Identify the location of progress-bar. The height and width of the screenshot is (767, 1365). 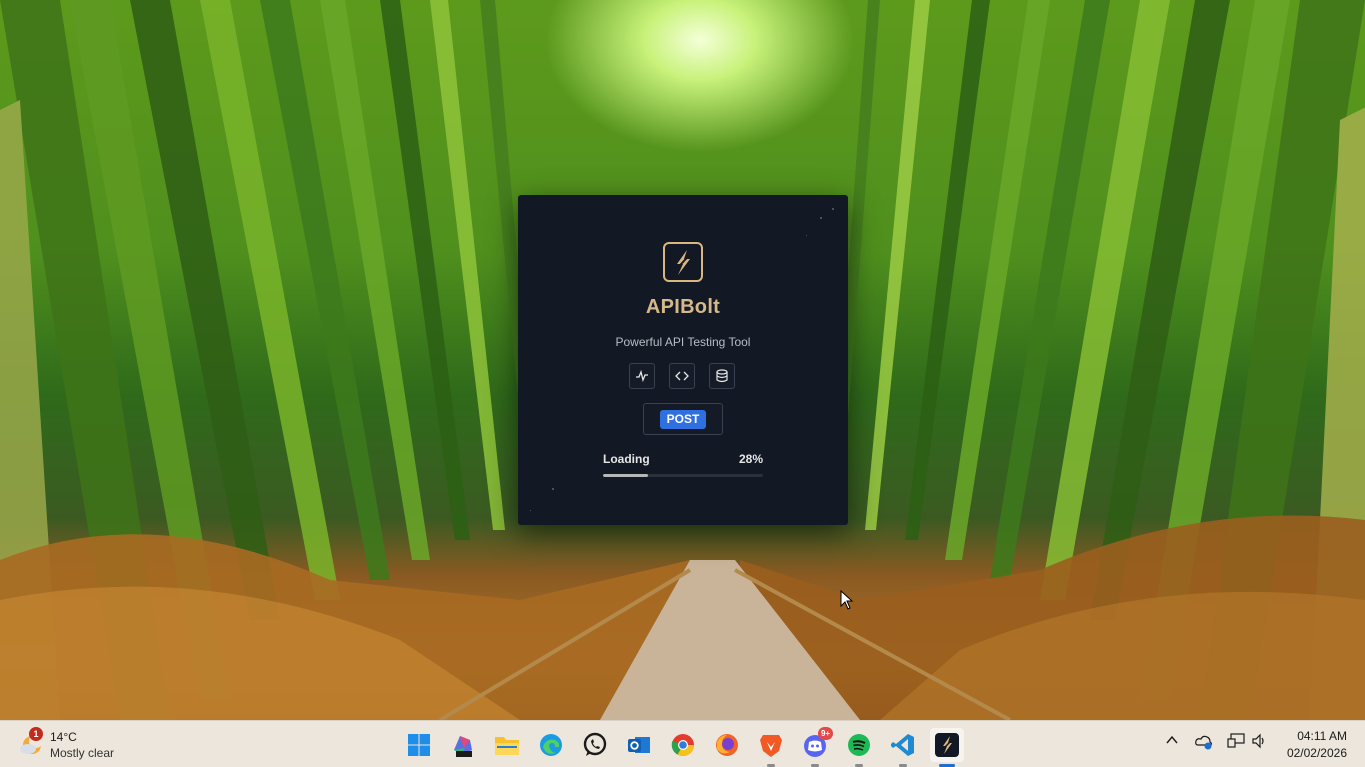
(683, 475).